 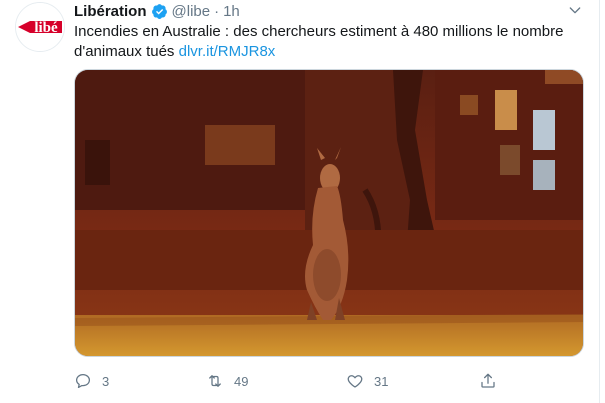 I want to click on tweet-link: dlvr.it/RMJR8x, so click(x=227, y=51).